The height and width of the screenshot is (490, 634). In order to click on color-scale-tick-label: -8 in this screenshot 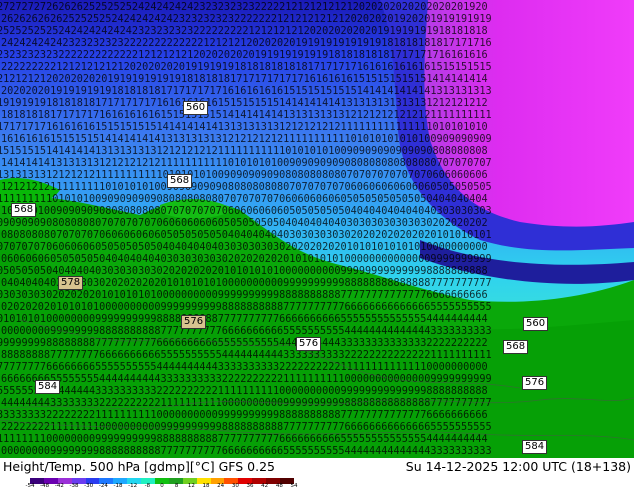, I will do `click(147, 486)`.